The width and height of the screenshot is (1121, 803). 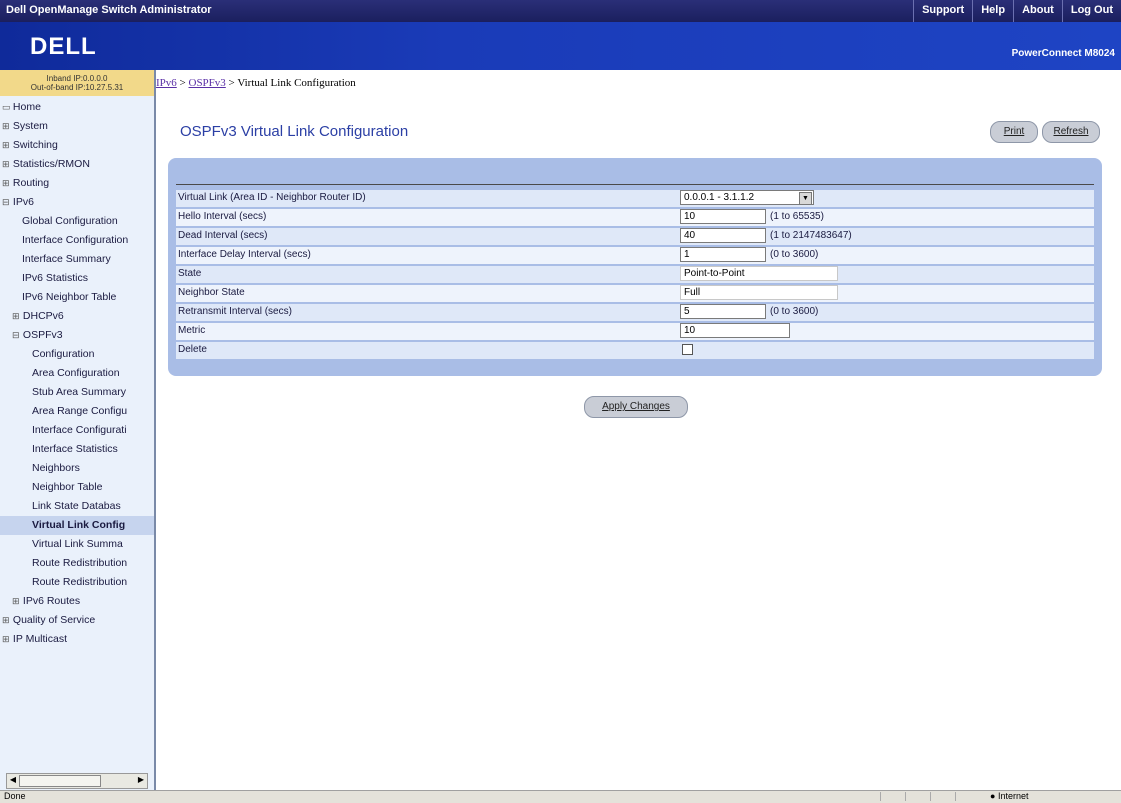 I want to click on tree-item-label: Route Redistribution, so click(x=80, y=563).